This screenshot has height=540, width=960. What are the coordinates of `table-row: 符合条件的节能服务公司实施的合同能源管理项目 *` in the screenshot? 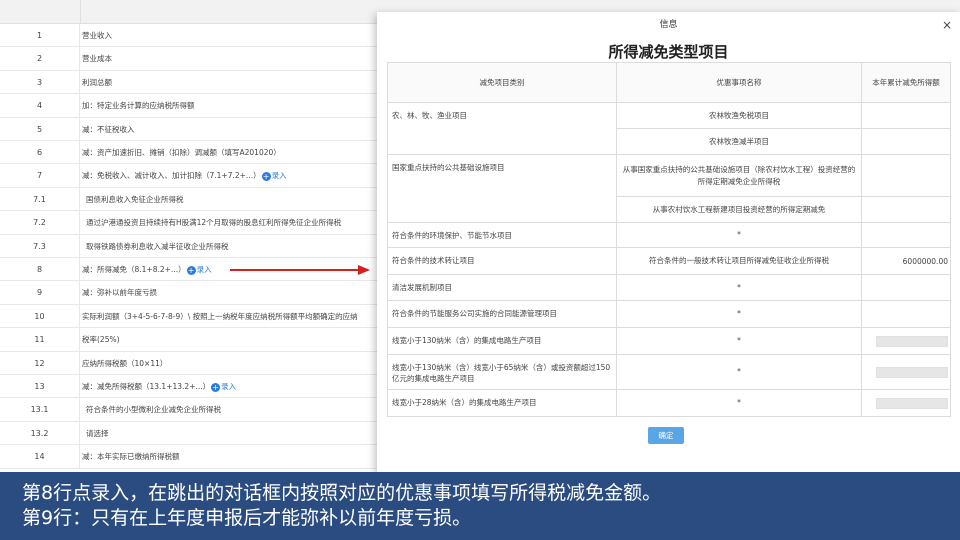 It's located at (669, 314).